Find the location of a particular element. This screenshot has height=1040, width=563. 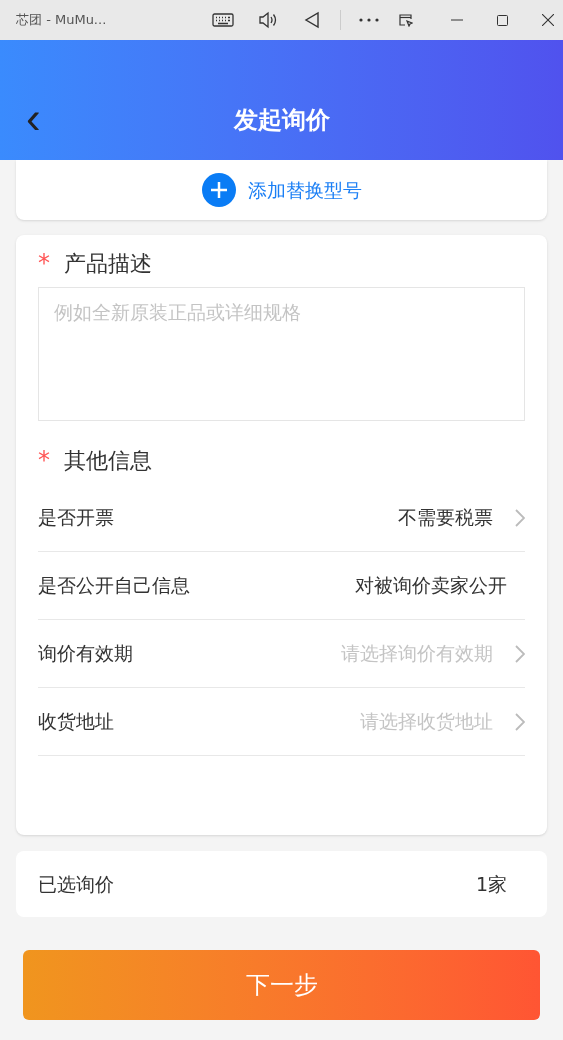

row-placeholder: 请选择询价有效期 is located at coordinates (417, 654).